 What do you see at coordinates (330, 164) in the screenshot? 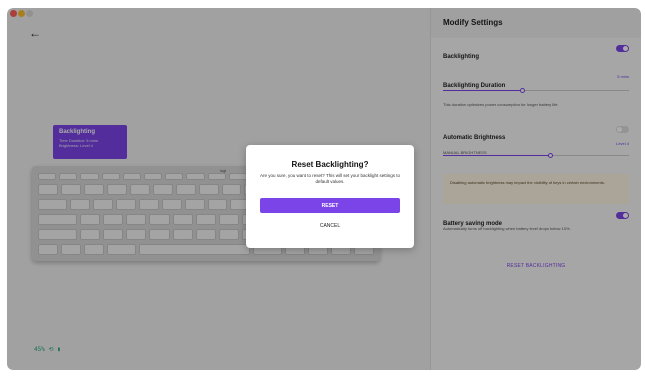
I see `dialog-title: Reset Backlighting?` at bounding box center [330, 164].